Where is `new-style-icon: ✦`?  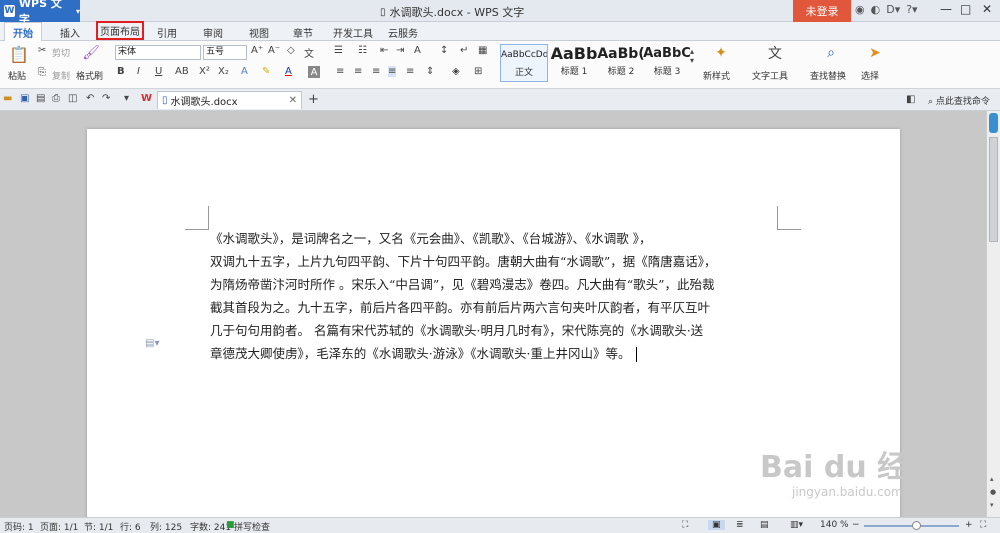
new-style-icon: ✦ is located at coordinates (721, 53).